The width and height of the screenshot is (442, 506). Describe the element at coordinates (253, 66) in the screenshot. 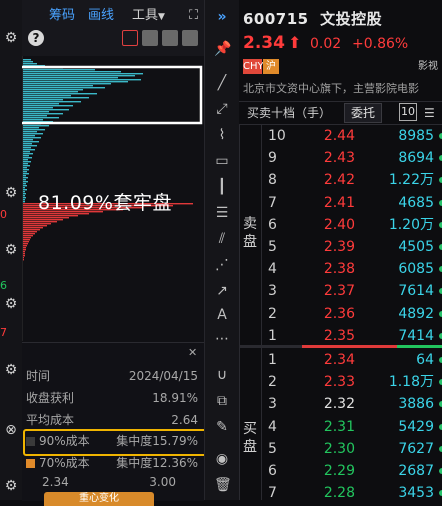

I see `badge-chy: CHY` at that location.